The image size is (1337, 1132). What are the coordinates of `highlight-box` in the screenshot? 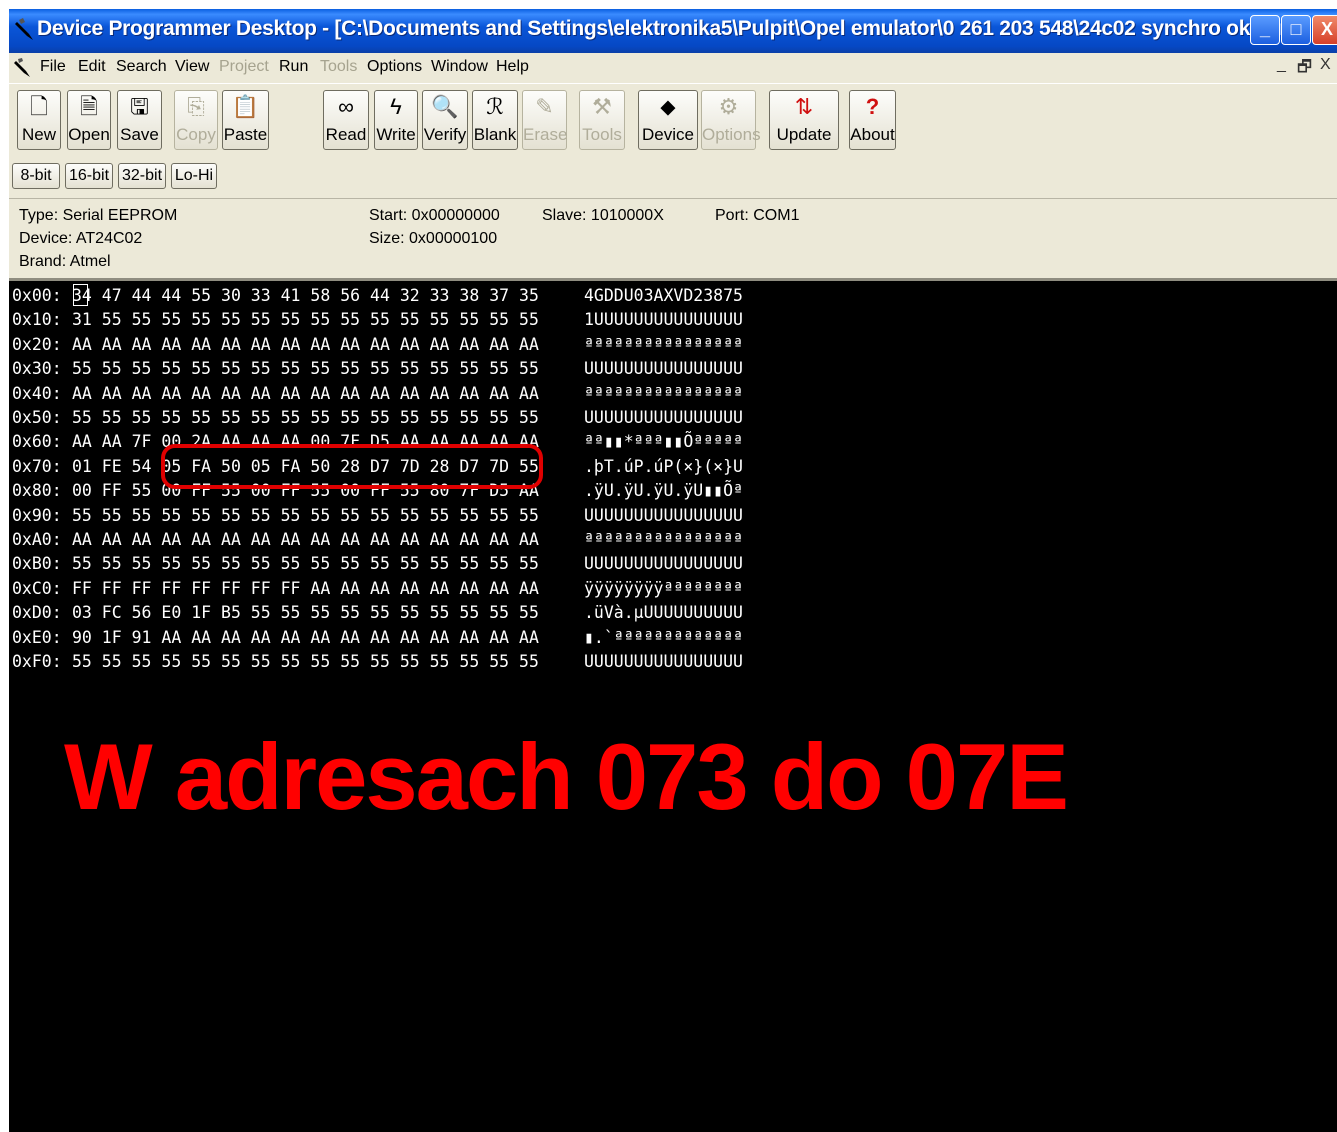 It's located at (352, 466).